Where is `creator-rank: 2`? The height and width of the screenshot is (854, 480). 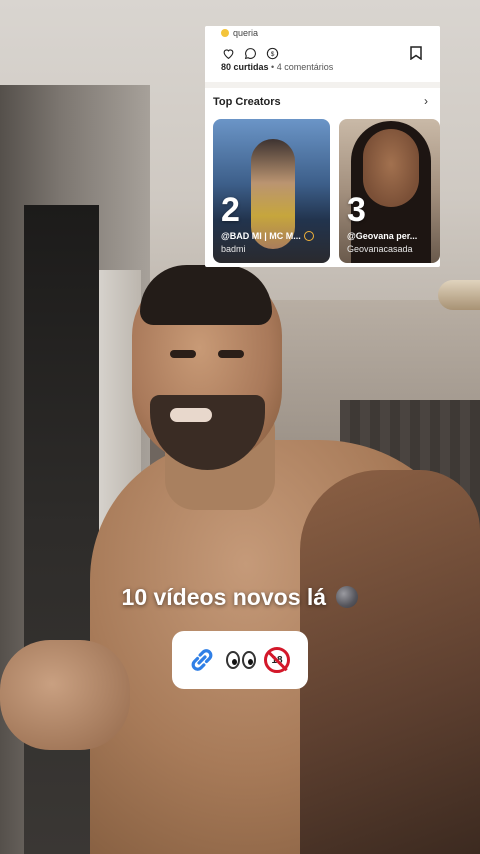
creator-rank: 2 is located at coordinates (230, 210).